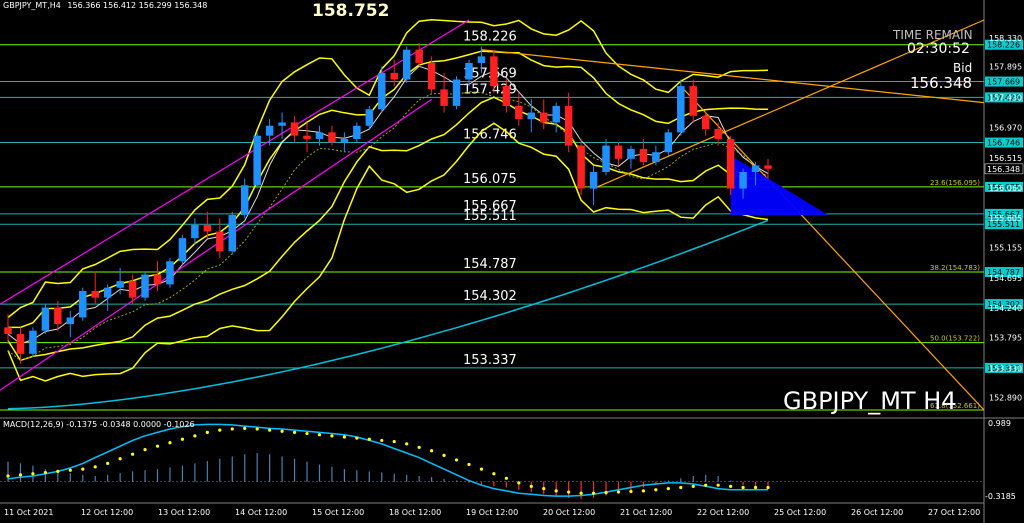  Describe the element at coordinates (955, 339) in the screenshot. I see `fib-label: 50.0(153.722)` at that location.